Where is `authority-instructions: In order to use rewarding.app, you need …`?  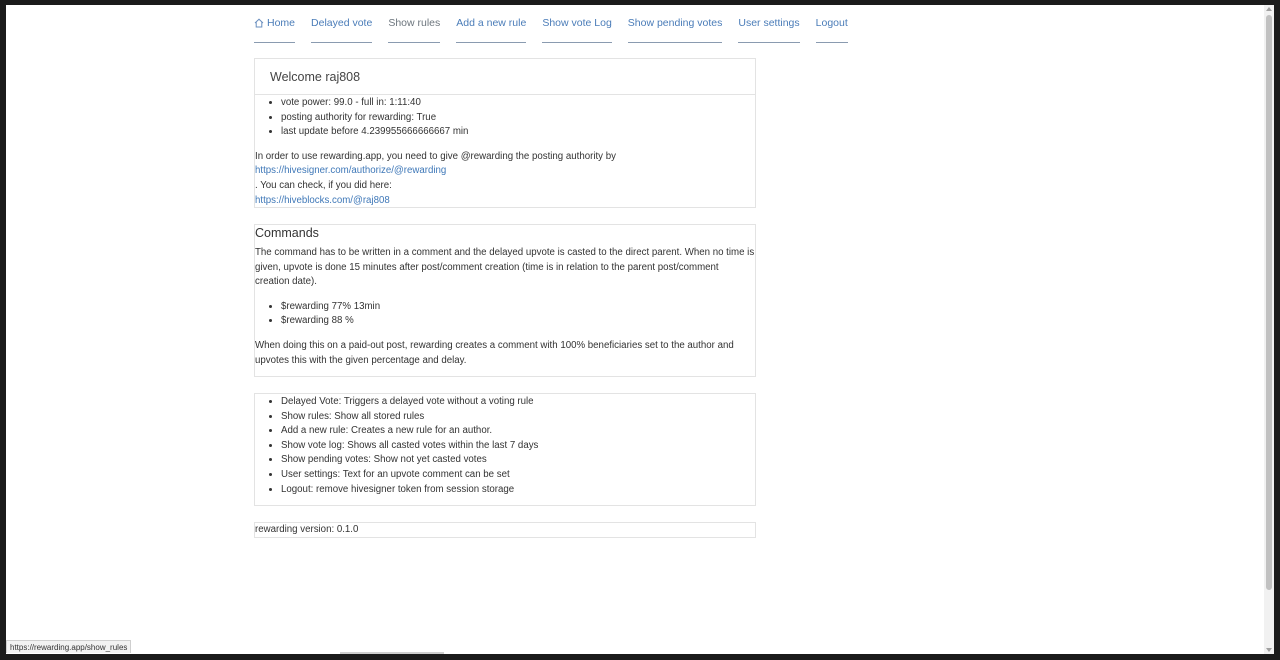 authority-instructions: In order to use rewarding.app, you need … is located at coordinates (505, 179).